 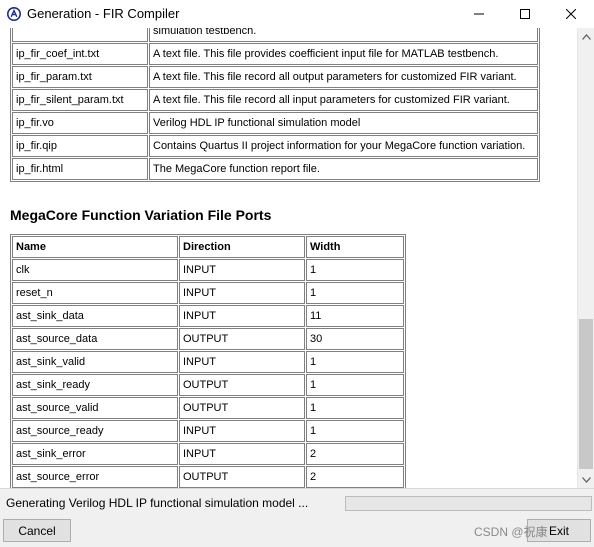 What do you see at coordinates (95, 408) in the screenshot?
I see `port-name-cell: ast_source_valid` at bounding box center [95, 408].